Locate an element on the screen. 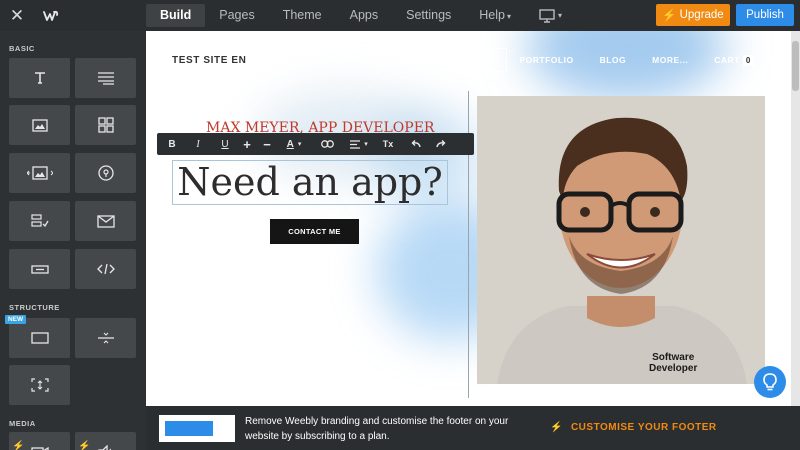 Image resolution: width=800 pixels, height=450 pixels. element-image is located at coordinates (39, 125).